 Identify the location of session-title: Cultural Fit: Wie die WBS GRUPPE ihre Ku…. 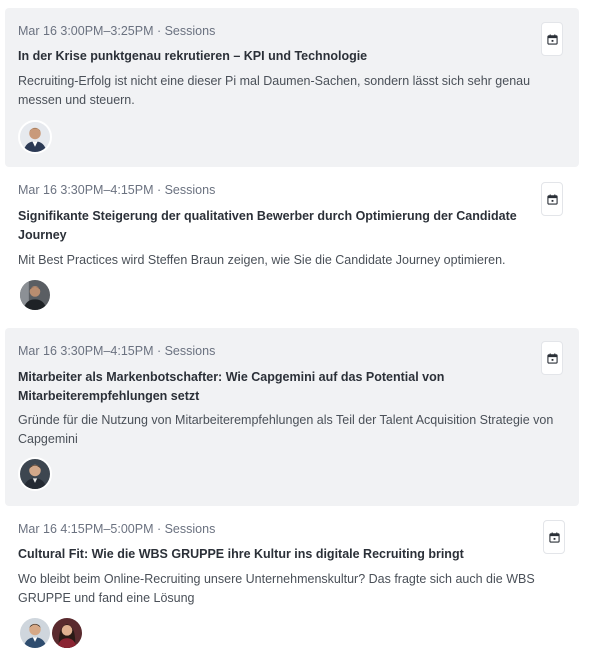
(268, 554).